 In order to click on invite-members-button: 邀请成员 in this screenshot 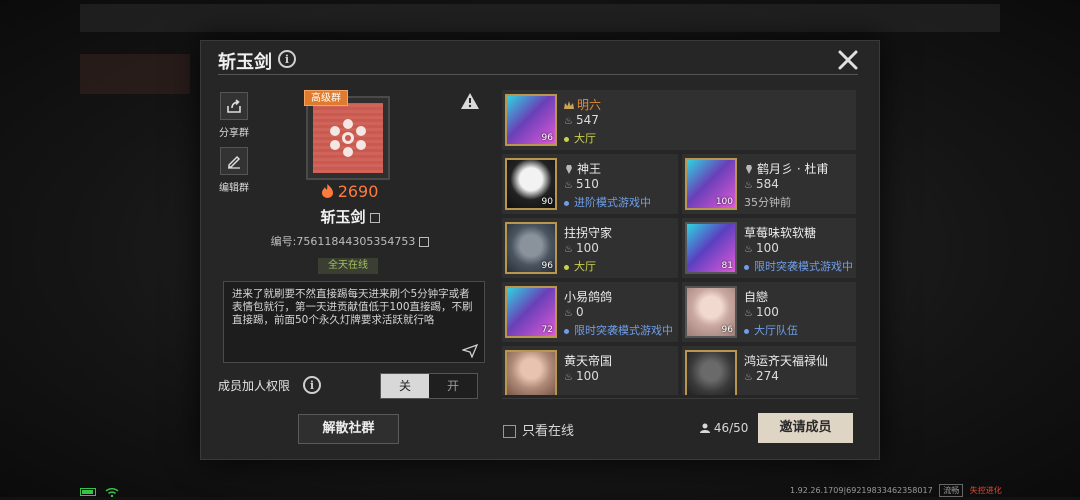, I will do `click(805, 428)`.